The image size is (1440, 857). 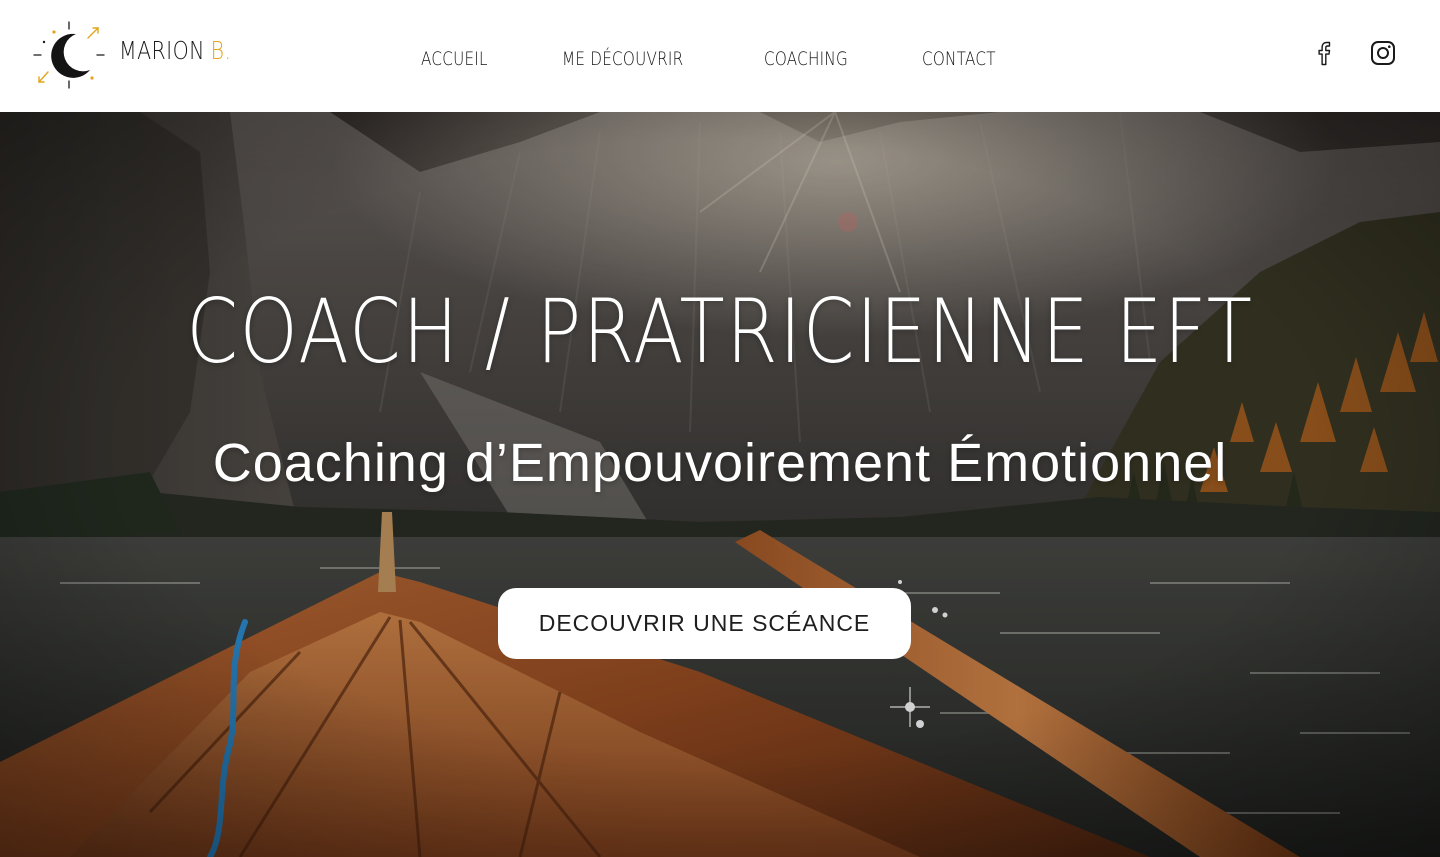 What do you see at coordinates (806, 59) in the screenshot?
I see `nav-item-coaching: COACHING` at bounding box center [806, 59].